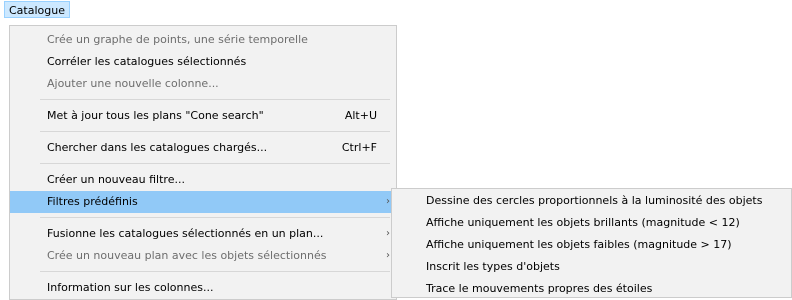  Describe the element at coordinates (155, 115) in the screenshot. I see `menu-item-label: Met à jour tous les plans "Cone search"` at that location.